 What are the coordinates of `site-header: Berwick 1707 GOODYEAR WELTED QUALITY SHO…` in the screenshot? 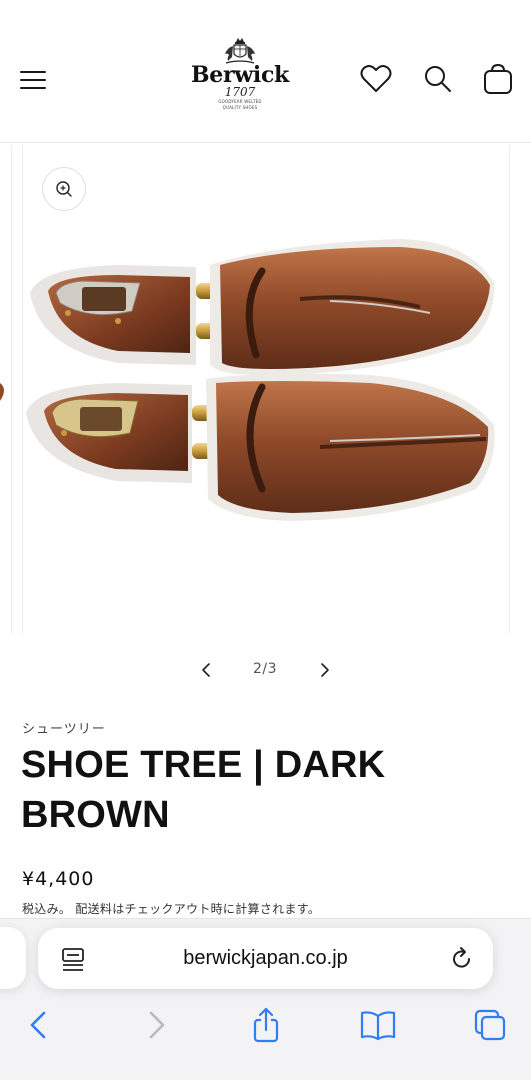 It's located at (265, 71).